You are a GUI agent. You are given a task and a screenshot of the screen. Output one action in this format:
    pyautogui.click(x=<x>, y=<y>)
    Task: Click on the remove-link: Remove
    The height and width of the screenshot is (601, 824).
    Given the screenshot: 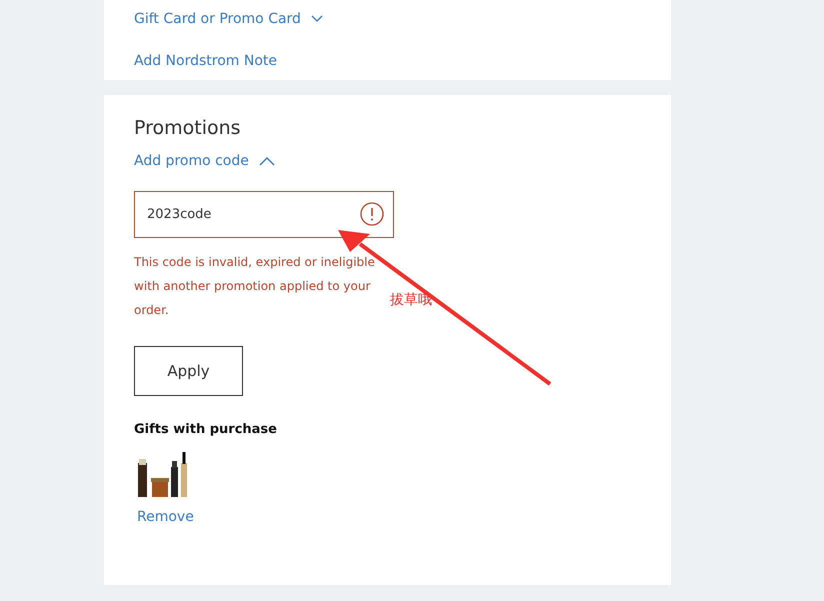 What is the action you would take?
    pyautogui.click(x=165, y=517)
    